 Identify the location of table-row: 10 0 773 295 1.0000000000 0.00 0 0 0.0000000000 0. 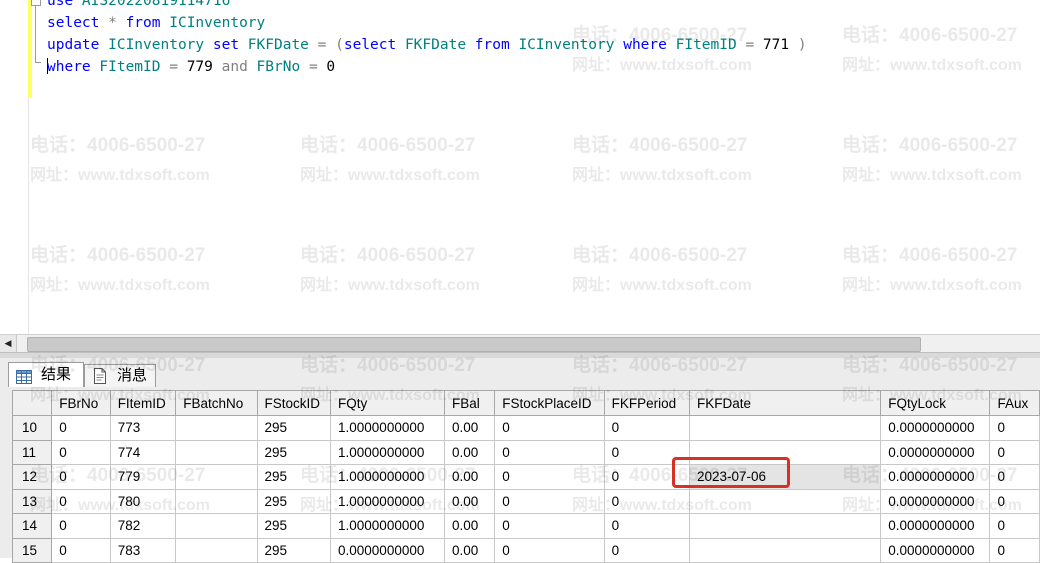
(525, 428).